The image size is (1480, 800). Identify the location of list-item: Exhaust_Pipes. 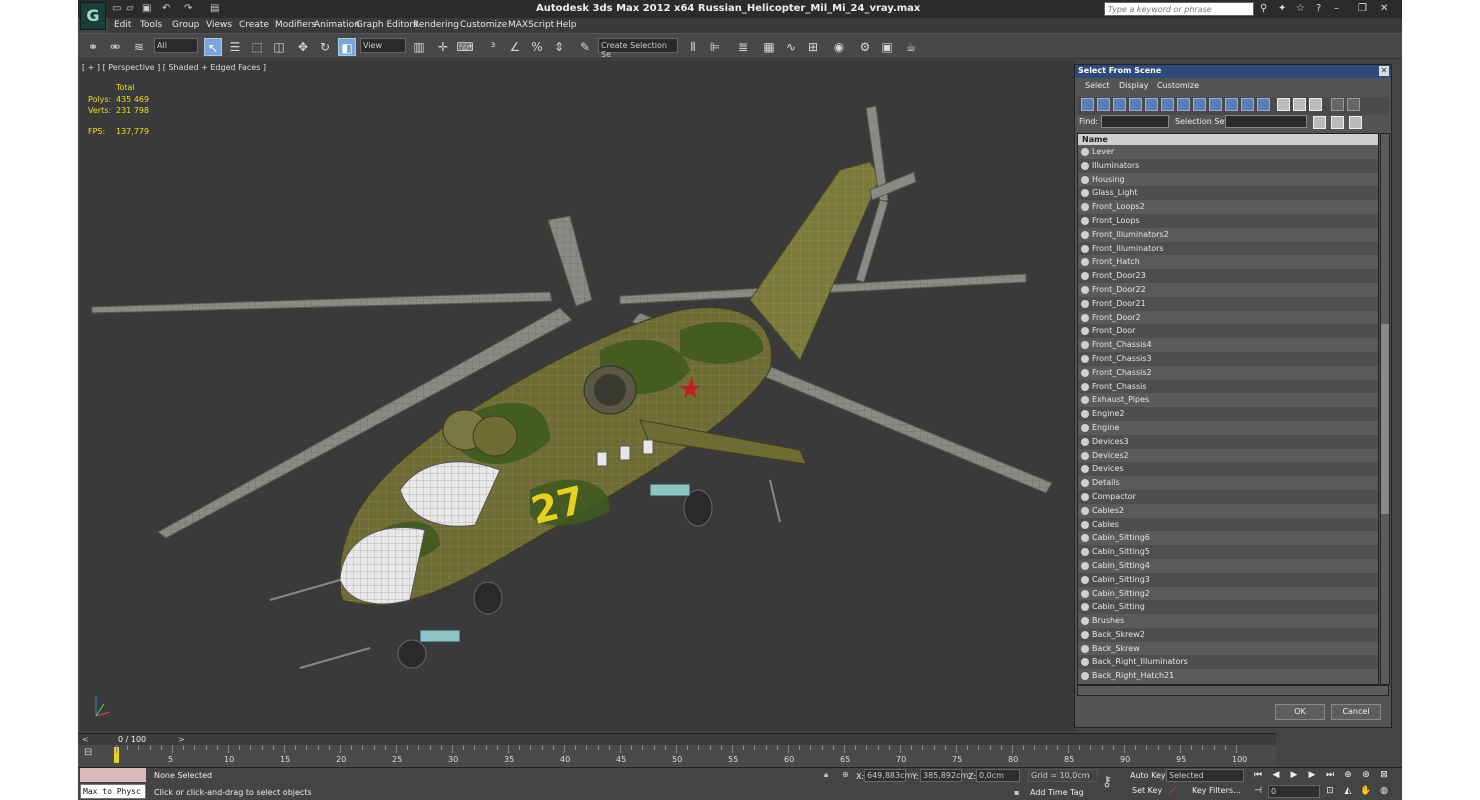
(1228, 400).